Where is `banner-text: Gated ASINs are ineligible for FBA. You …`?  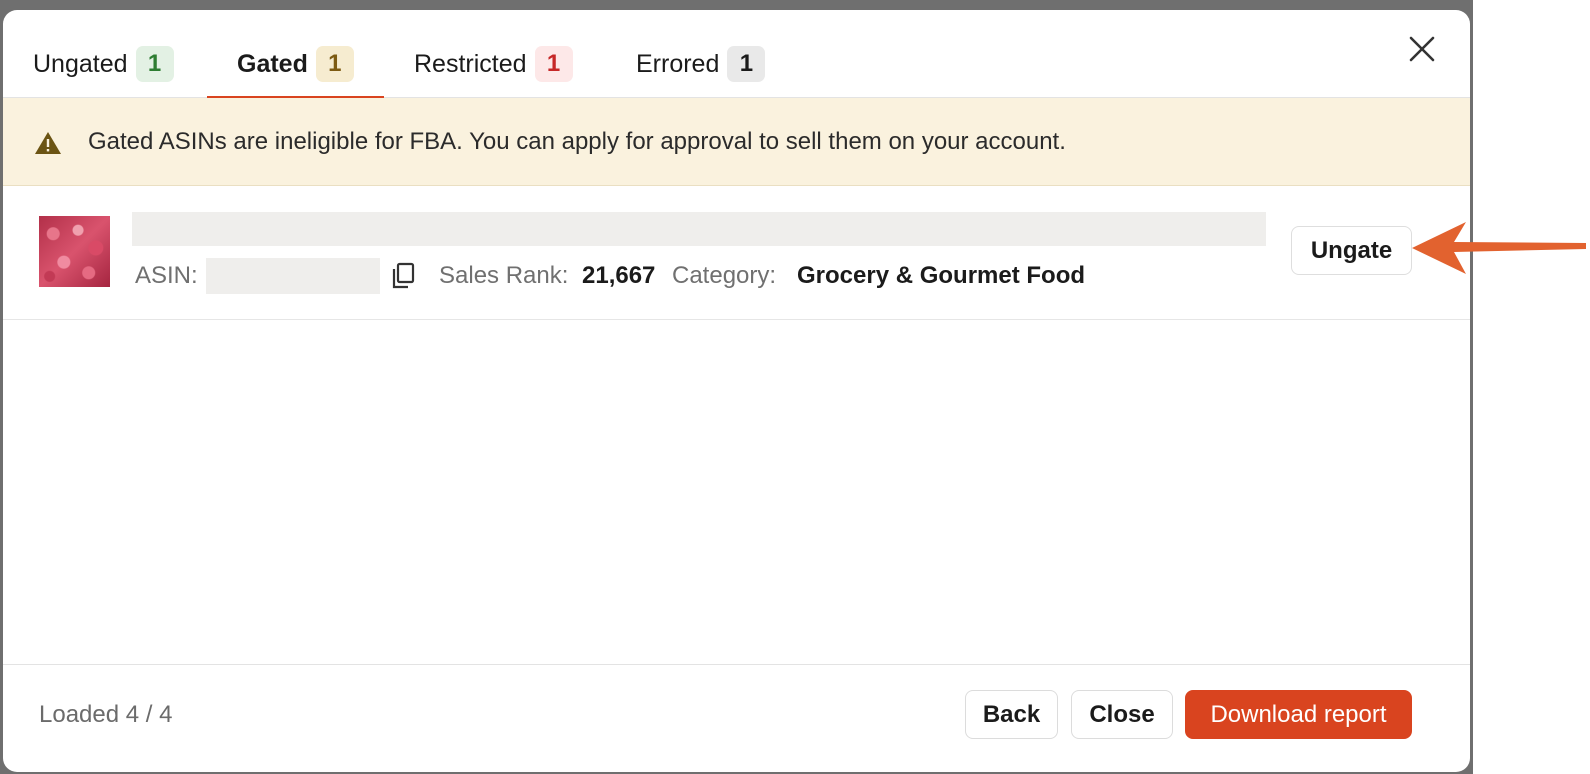 banner-text: Gated ASINs are ineligible for FBA. You … is located at coordinates (577, 141).